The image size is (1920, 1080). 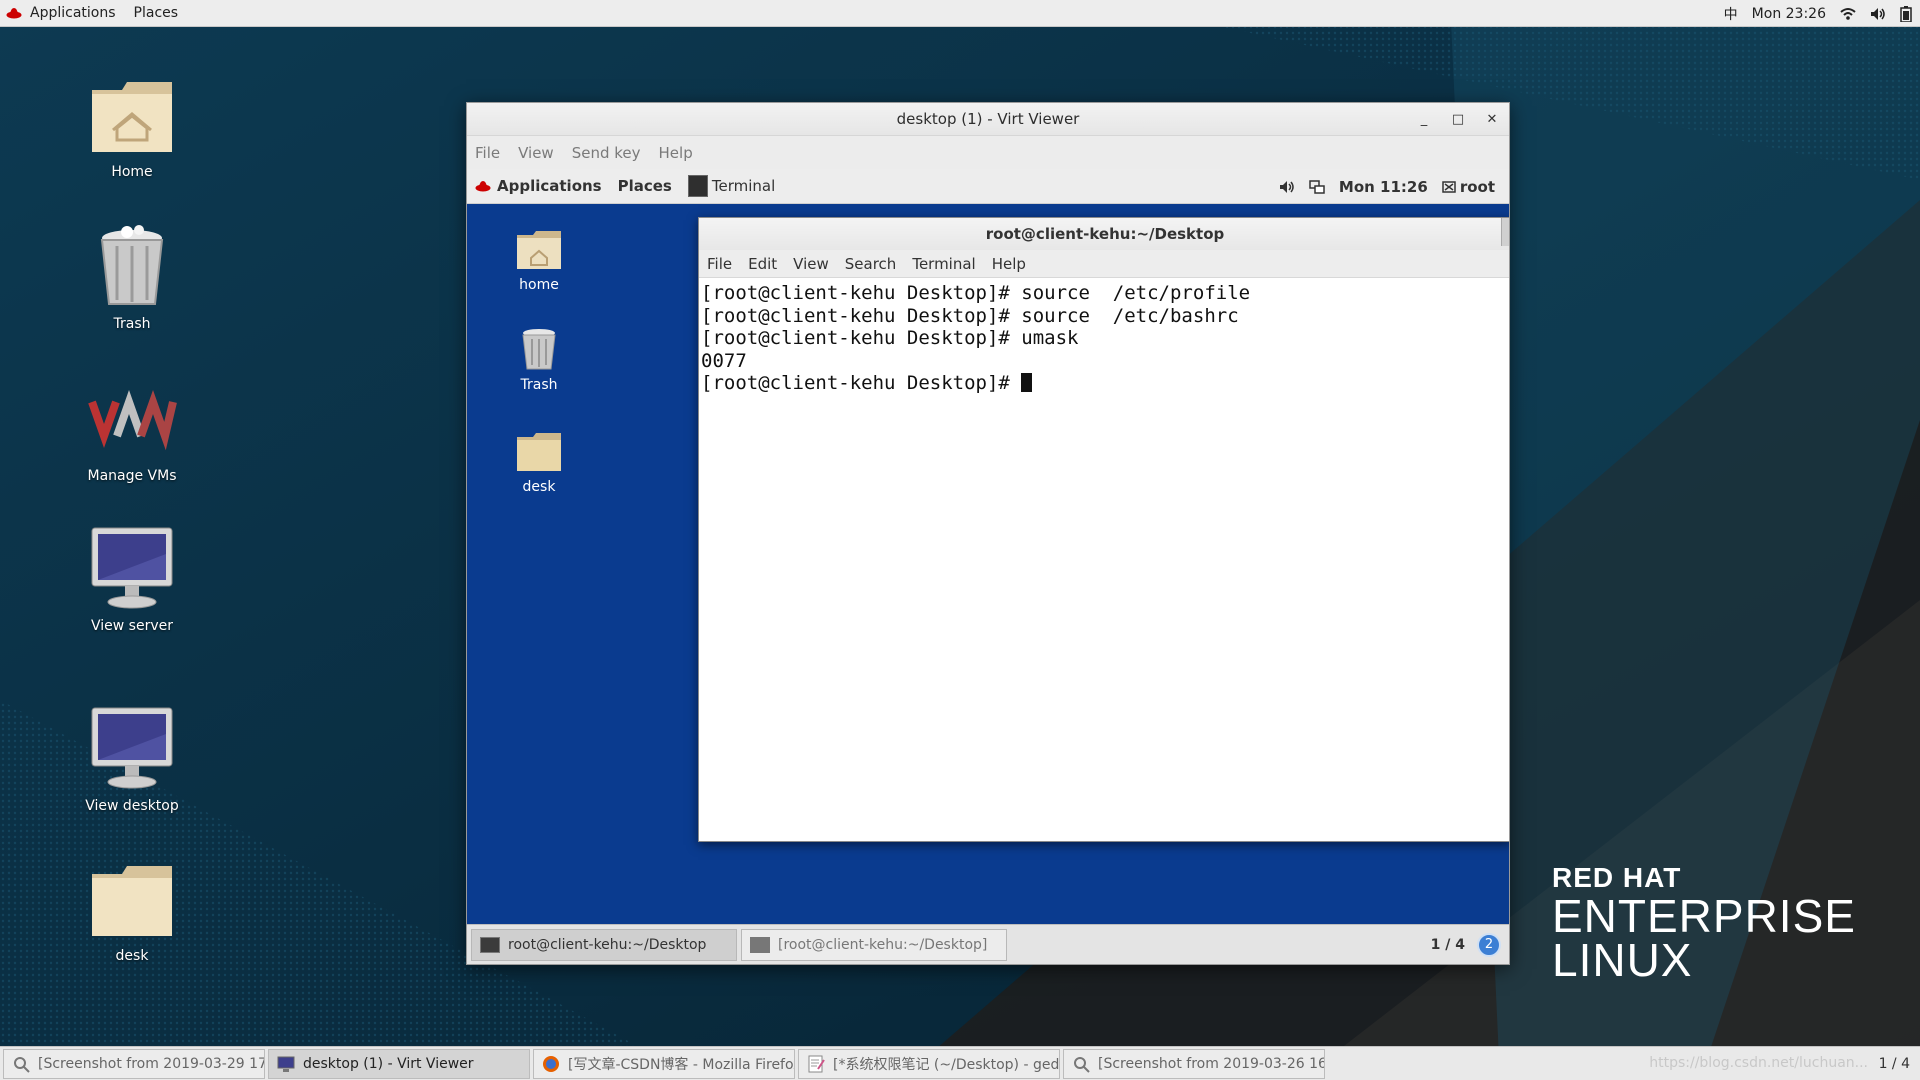 I want to click on screenshot-icon, so click(x=1082, y=1064).